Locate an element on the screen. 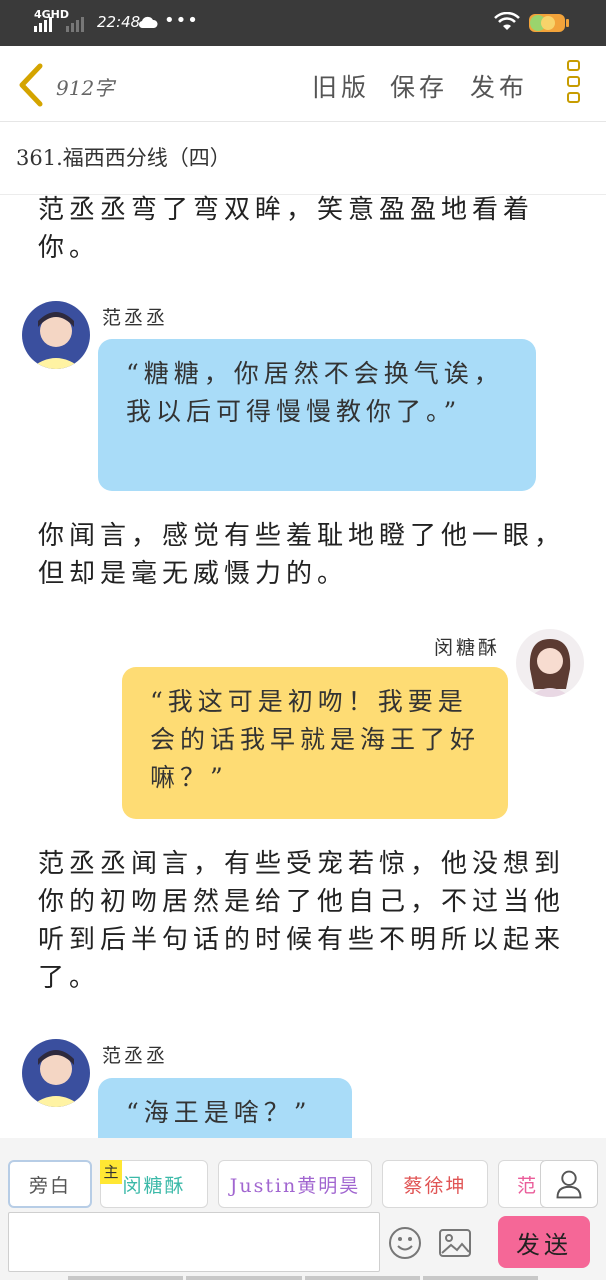 This screenshot has width=606, height=1280. editor-toolbar: 912字 旧版 保存 发布 is located at coordinates (303, 84).